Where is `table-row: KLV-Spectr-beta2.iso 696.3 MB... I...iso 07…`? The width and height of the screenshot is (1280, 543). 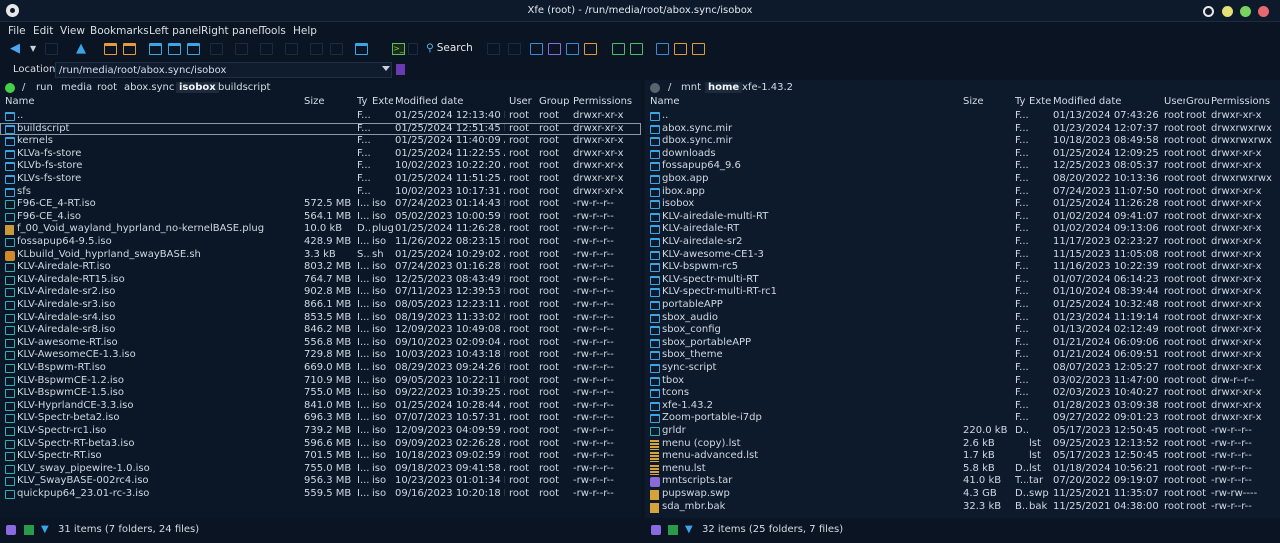
table-row: KLV-Spectr-beta2.iso 696.3 MB... I...iso 07… is located at coordinates (320, 418).